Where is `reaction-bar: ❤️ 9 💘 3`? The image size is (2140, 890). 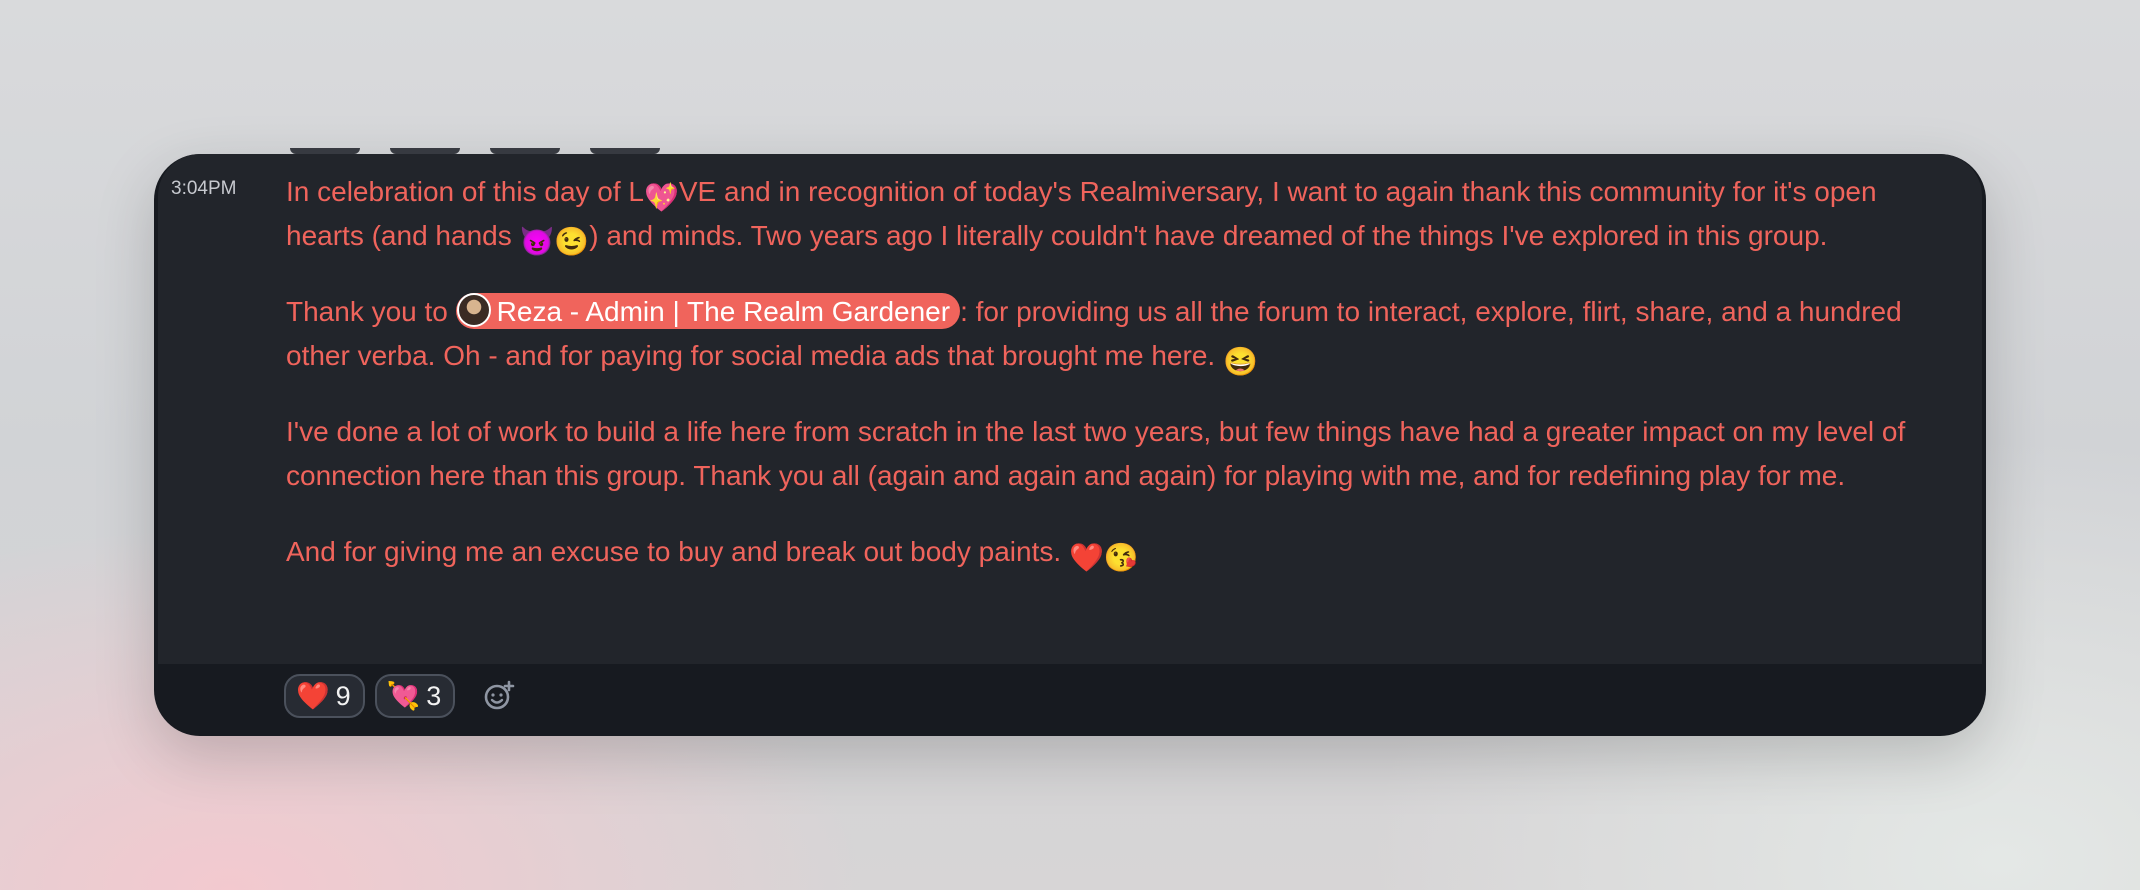 reaction-bar: ❤️ 9 💘 3 is located at coordinates (402, 696).